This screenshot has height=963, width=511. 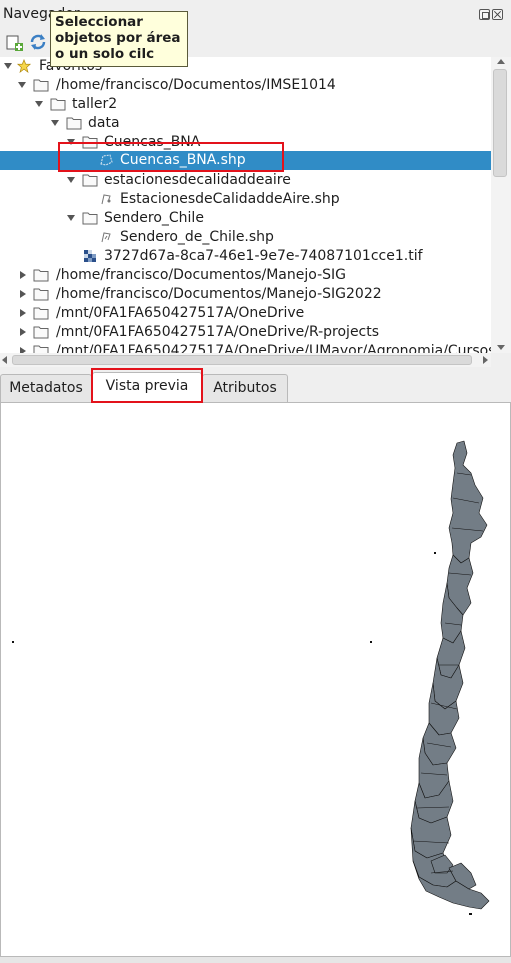 What do you see at coordinates (230, 199) in the screenshot?
I see `tree-item-label: EstacionesdeCalidaddeAire.shp` at bounding box center [230, 199].